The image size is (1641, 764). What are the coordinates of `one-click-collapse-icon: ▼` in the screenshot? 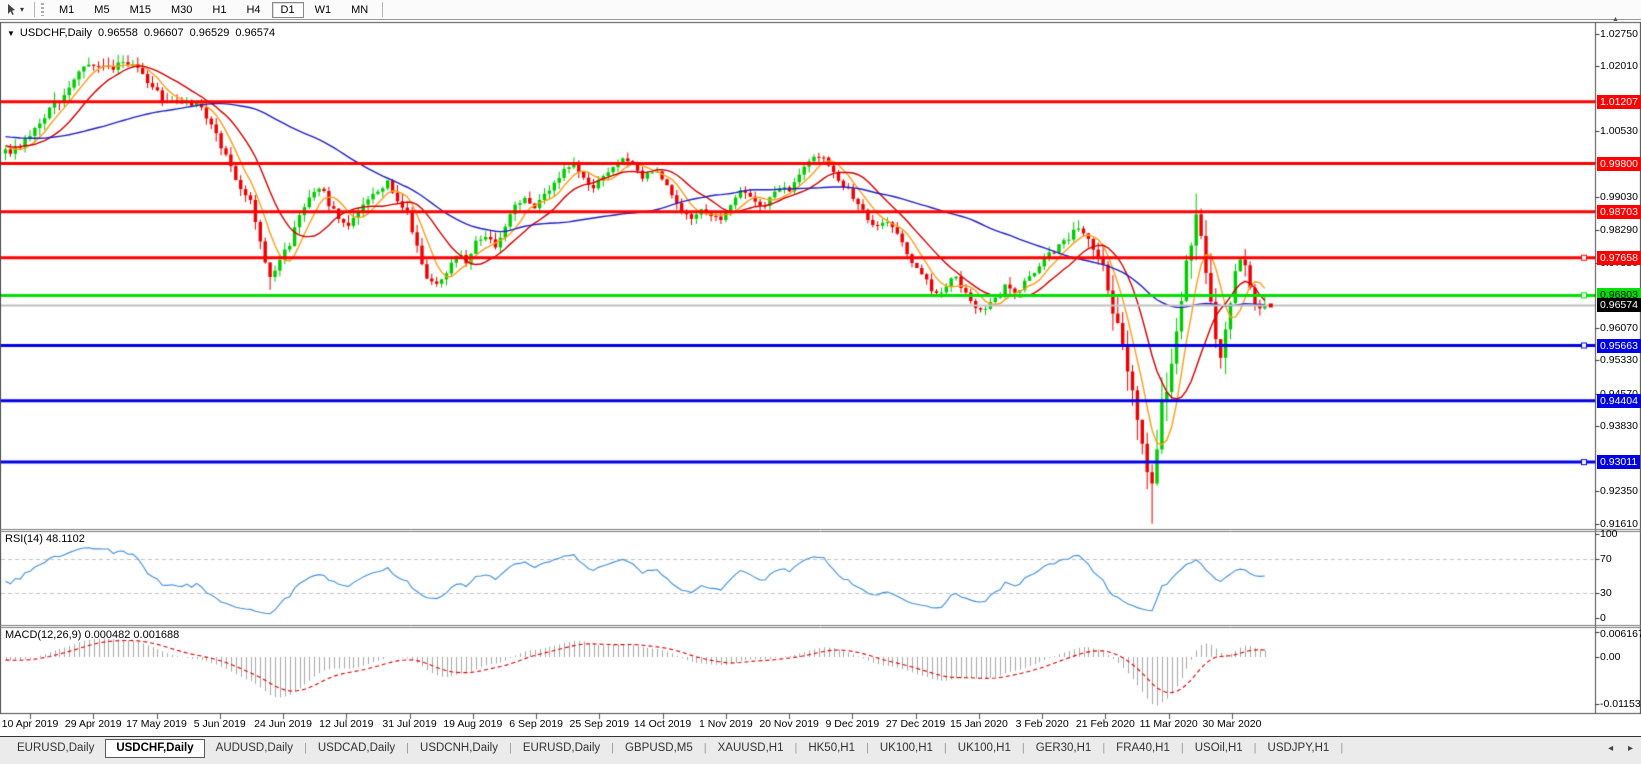 It's located at (11, 33).